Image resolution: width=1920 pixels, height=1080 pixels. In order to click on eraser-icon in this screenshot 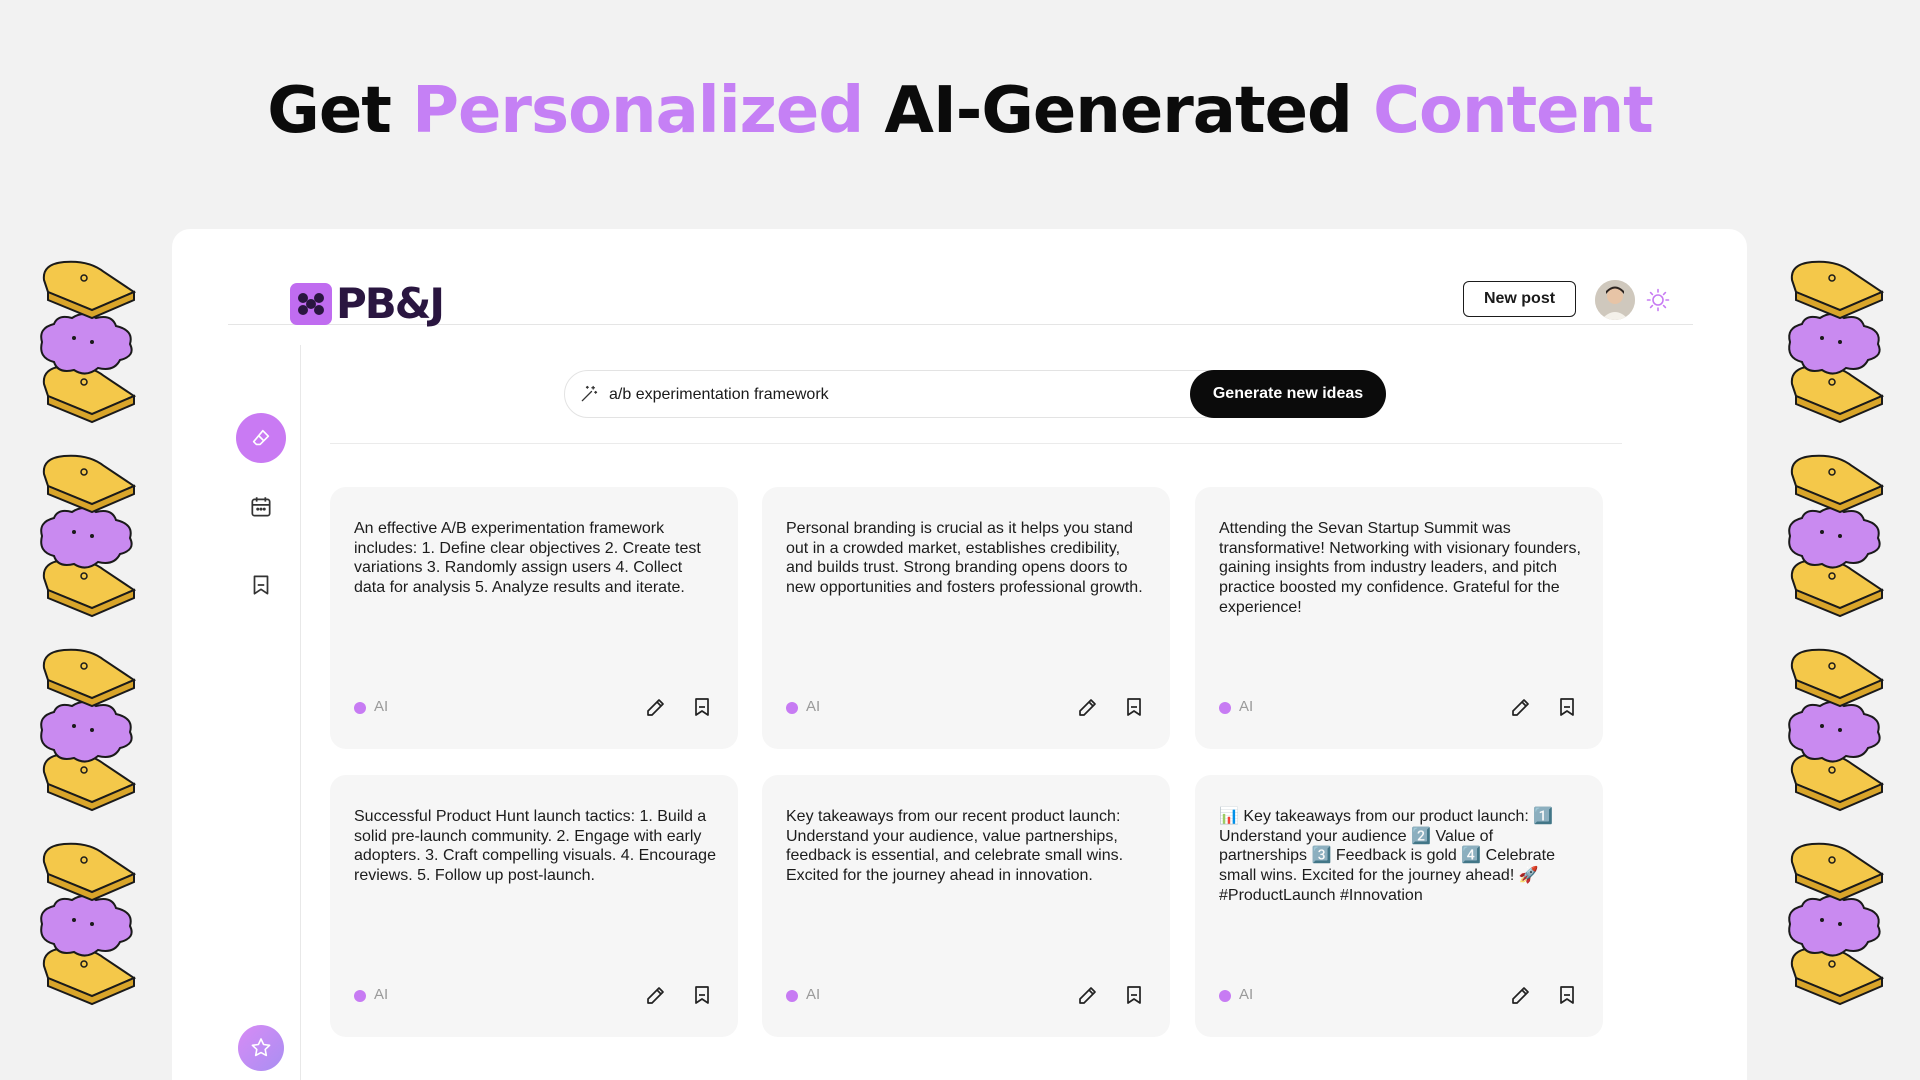, I will do `click(261, 437)`.